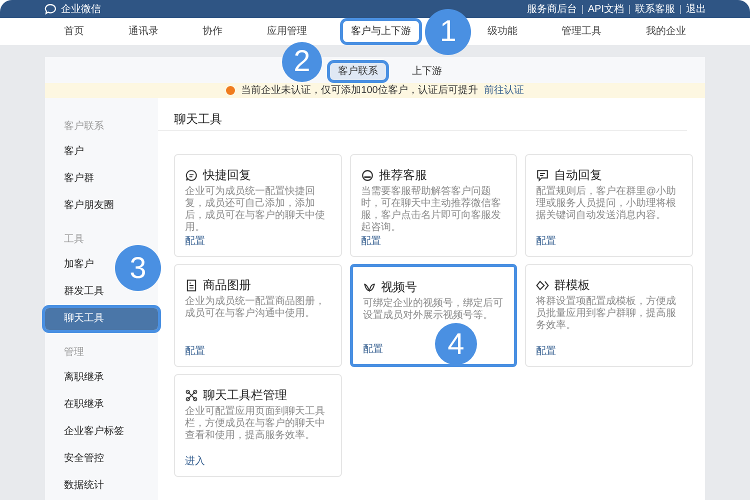 The height and width of the screenshot is (500, 750). Describe the element at coordinates (84, 485) in the screenshot. I see `sidebar-item: 数据统计` at that location.